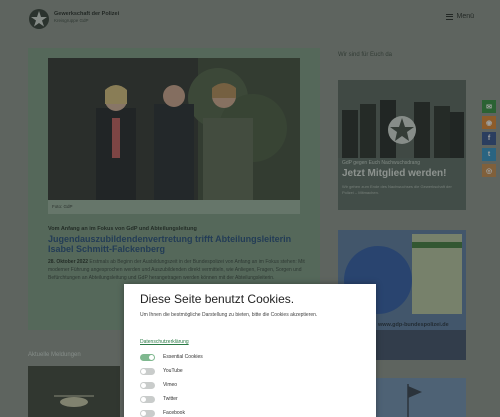 This screenshot has height=417, width=500. Describe the element at coordinates (170, 399) in the screenshot. I see `option-label: Twitter` at that location.